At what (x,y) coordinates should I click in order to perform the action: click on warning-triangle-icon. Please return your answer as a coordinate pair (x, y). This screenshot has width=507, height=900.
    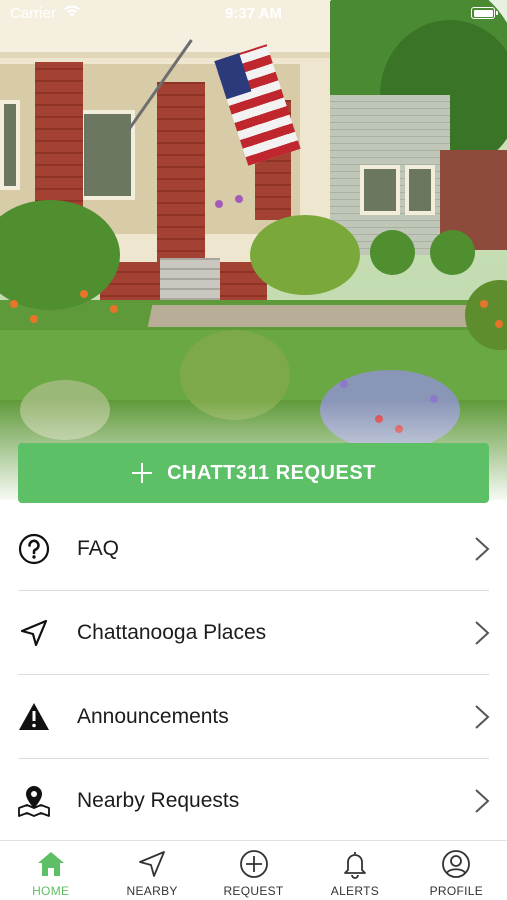
    Looking at the image, I should click on (34, 717).